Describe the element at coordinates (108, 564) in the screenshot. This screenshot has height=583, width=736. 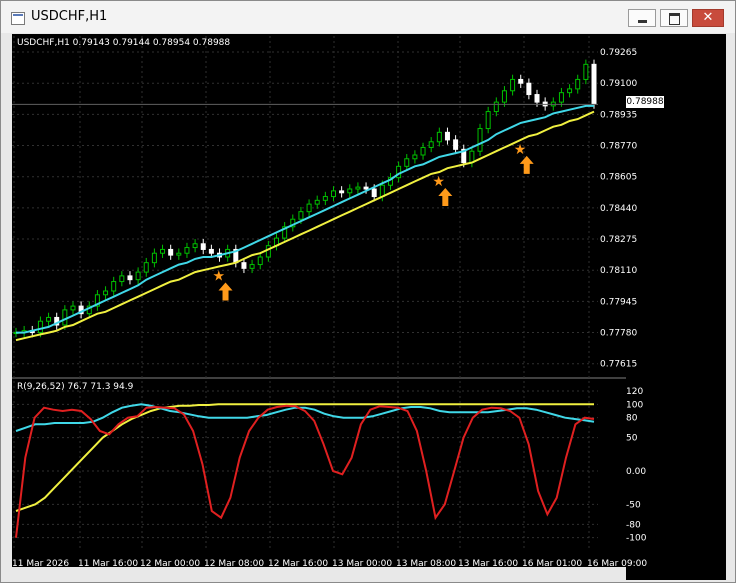
I see `x-tick-label: 11 Mar 16:00` at that location.